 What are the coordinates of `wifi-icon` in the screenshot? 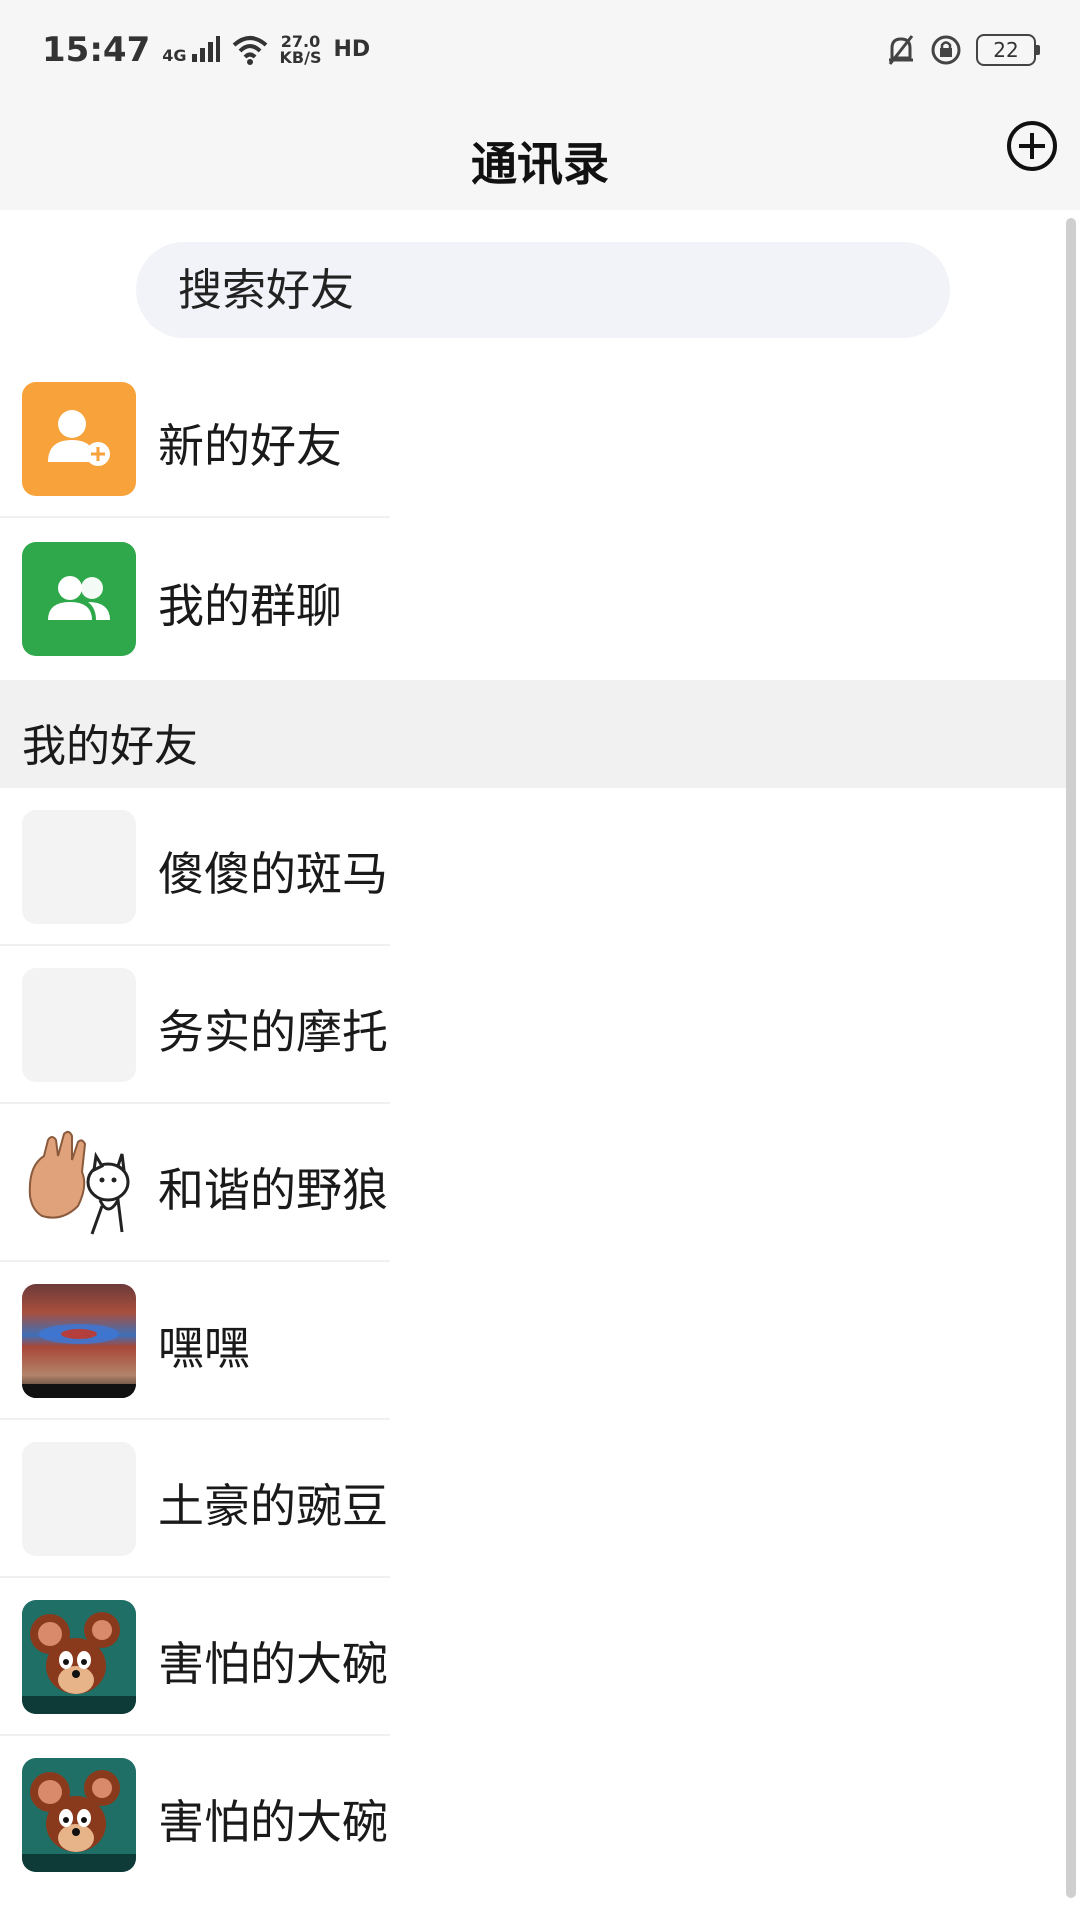 It's located at (249, 50).